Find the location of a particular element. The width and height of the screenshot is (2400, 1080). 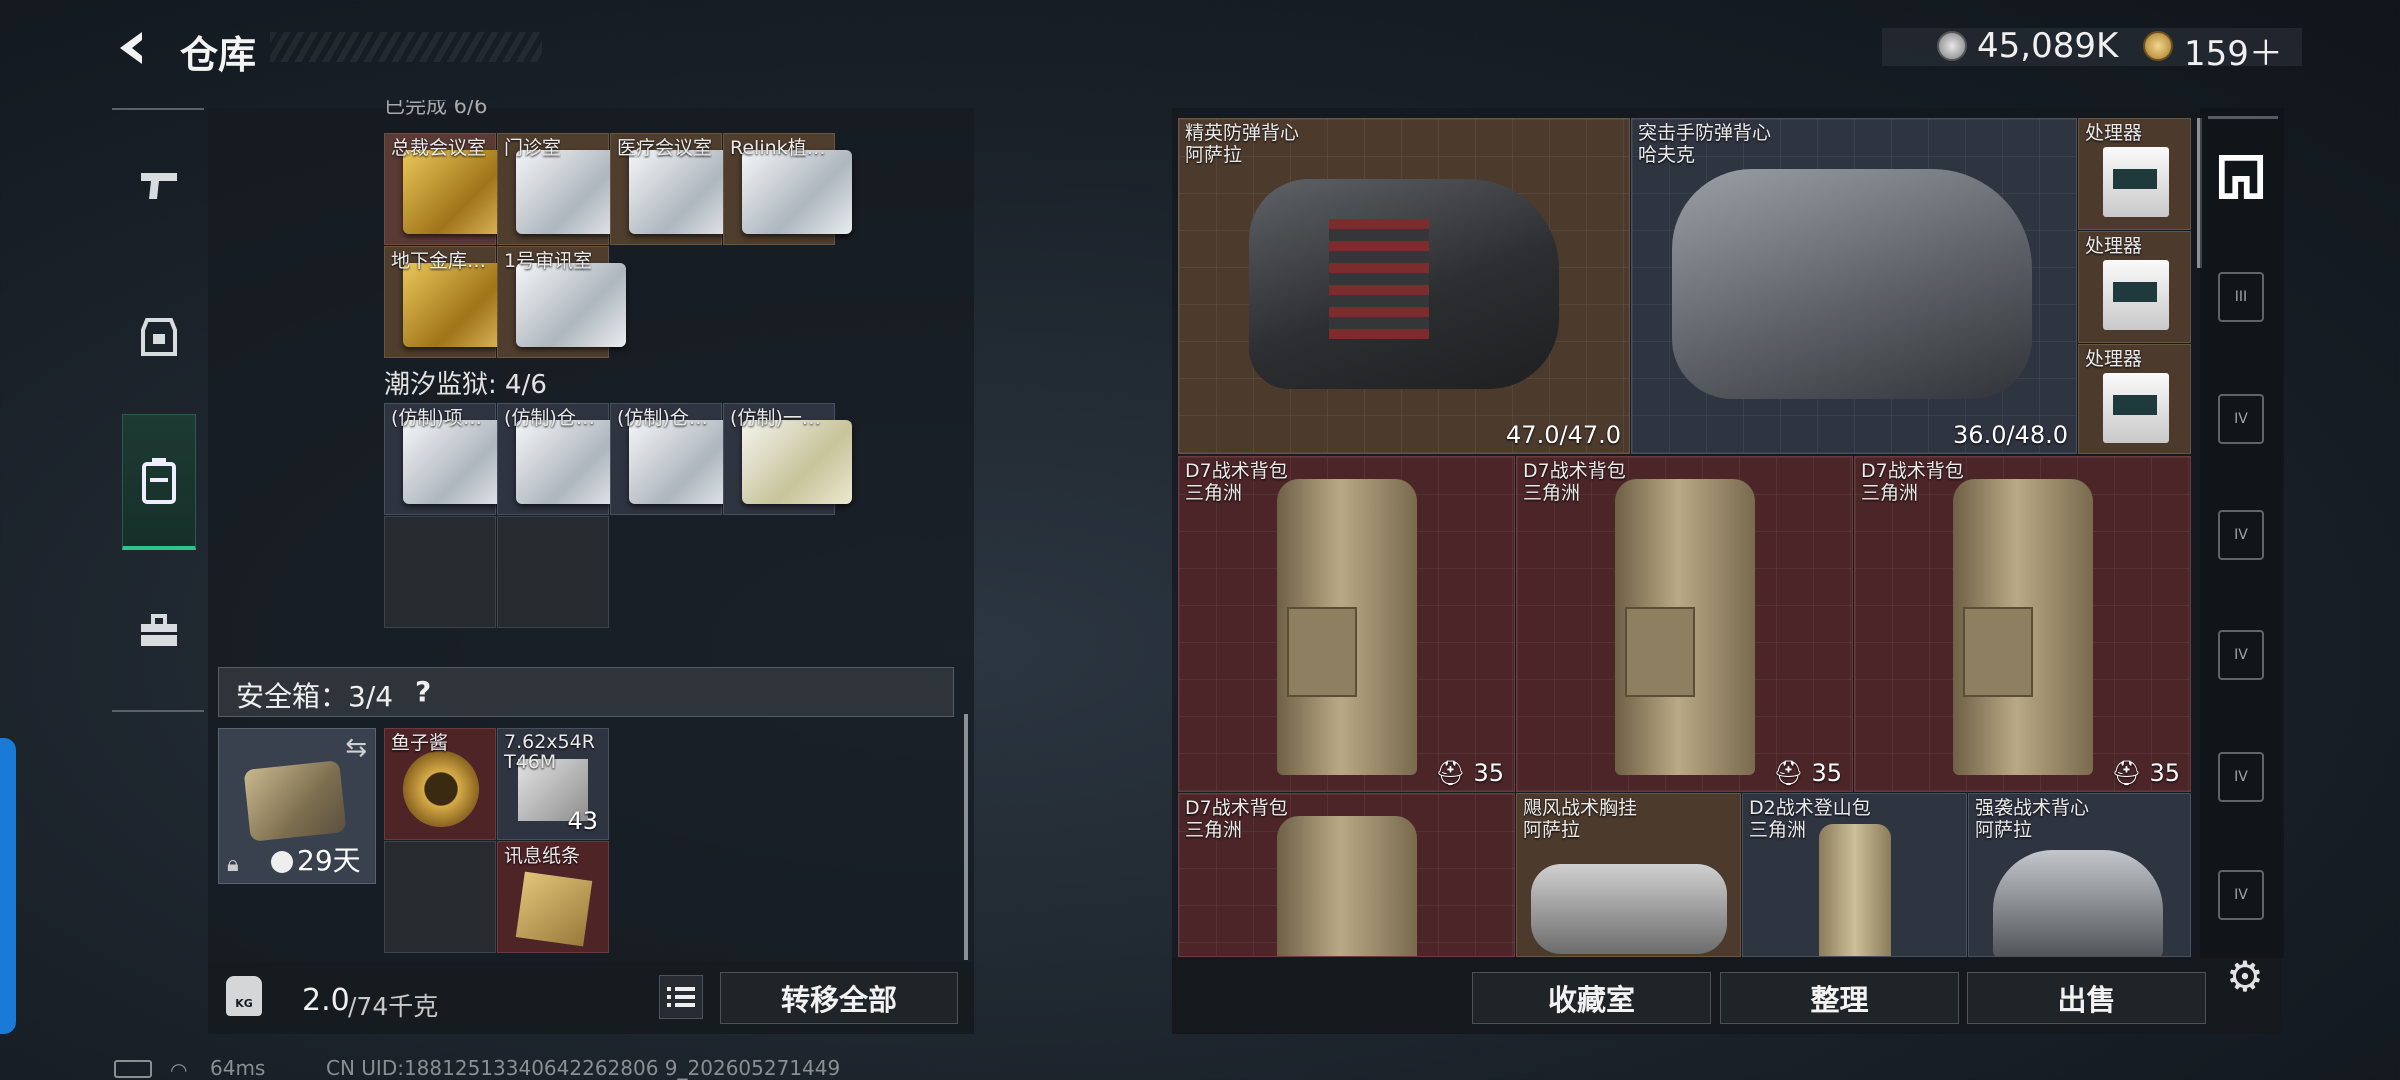

item-card: 总裁会议室 is located at coordinates (448, 189).